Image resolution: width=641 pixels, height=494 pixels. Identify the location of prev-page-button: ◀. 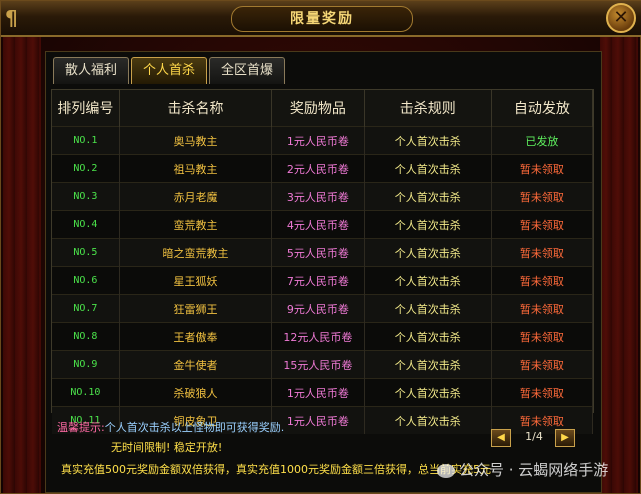
(501, 438).